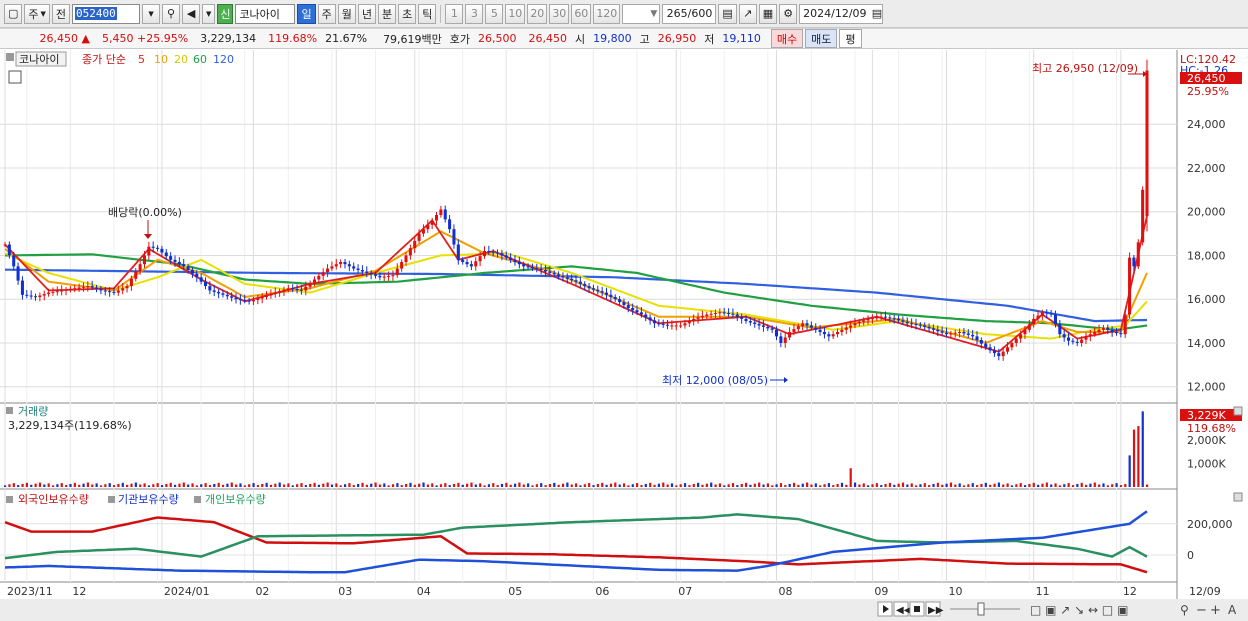  What do you see at coordinates (788, 13) in the screenshot?
I see `gear-icon: ⚙` at bounding box center [788, 13].